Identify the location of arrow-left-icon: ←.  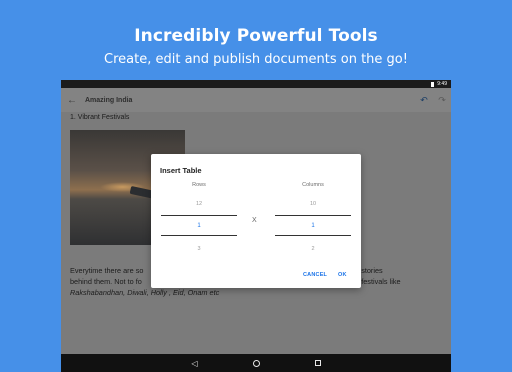
(72, 100).